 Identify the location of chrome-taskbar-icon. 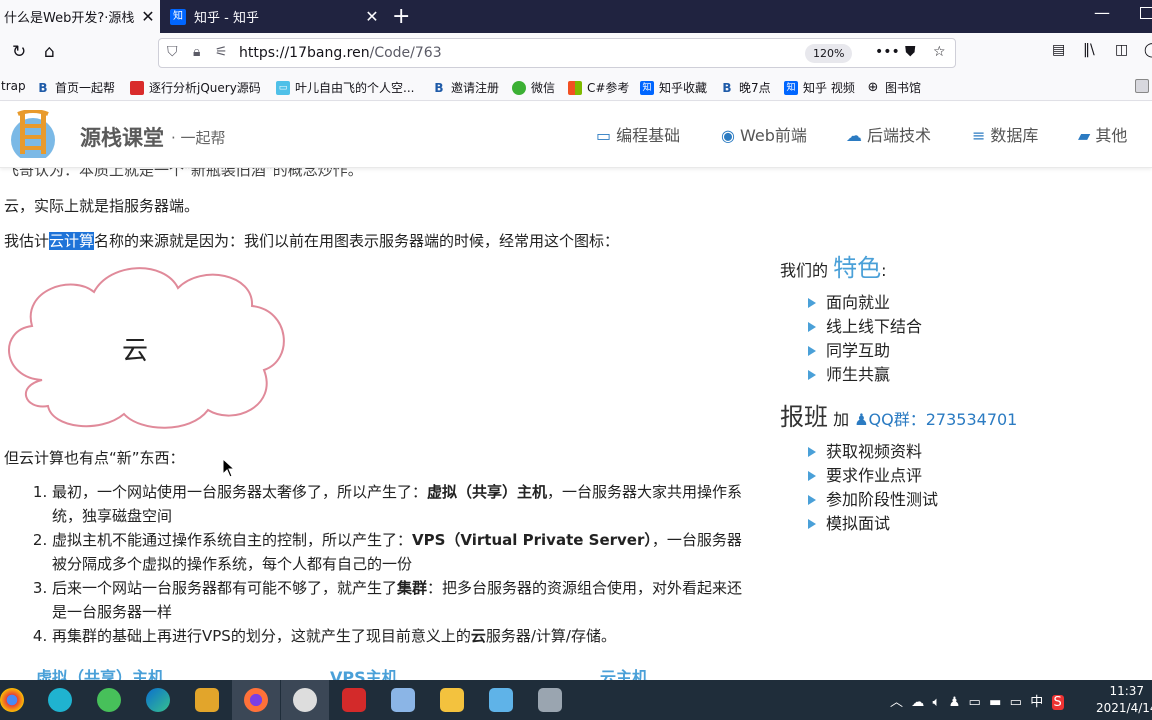
(12, 700).